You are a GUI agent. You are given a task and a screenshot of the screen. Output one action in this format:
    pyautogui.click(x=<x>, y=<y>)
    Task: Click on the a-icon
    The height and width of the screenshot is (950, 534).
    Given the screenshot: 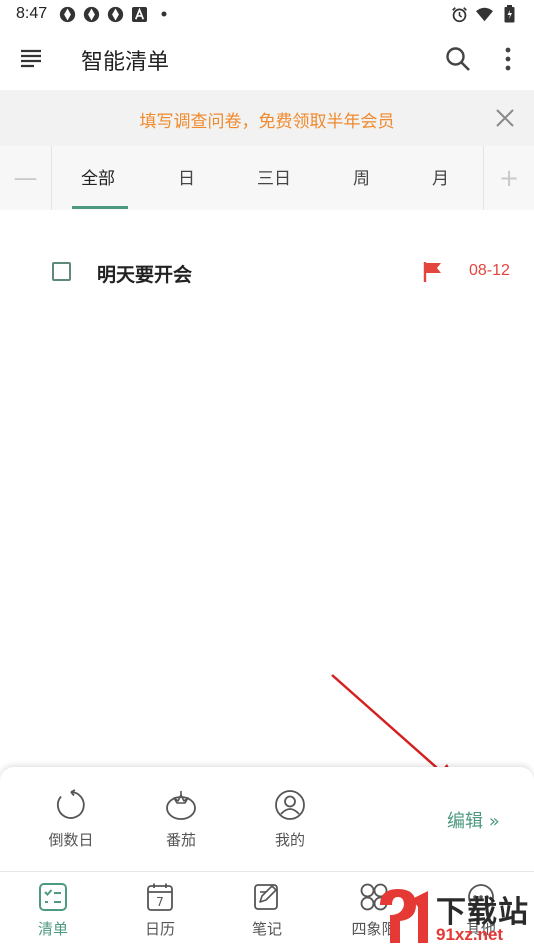 What is the action you would take?
    pyautogui.click(x=139, y=14)
    